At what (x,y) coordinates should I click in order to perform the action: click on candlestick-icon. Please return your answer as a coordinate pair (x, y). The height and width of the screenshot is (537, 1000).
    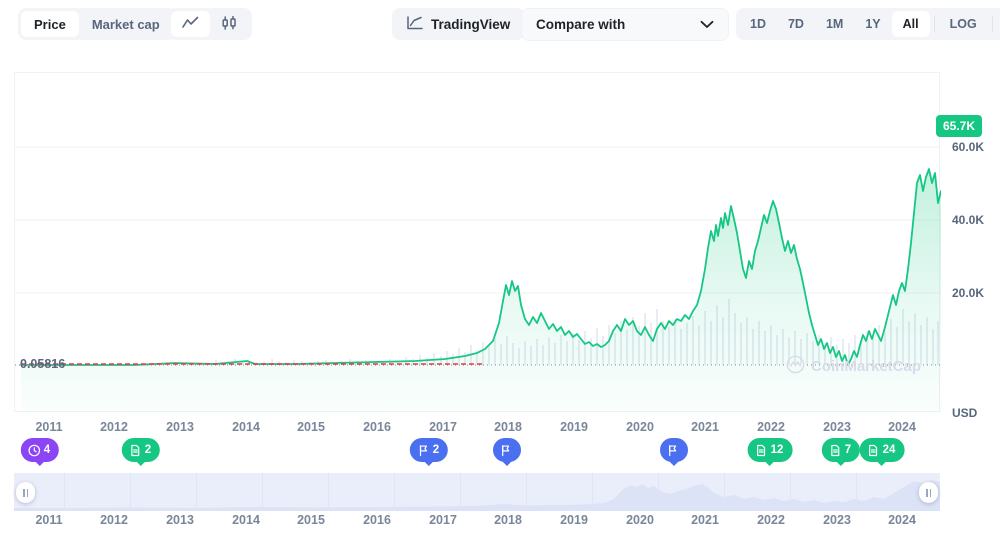
    Looking at the image, I should click on (229, 24).